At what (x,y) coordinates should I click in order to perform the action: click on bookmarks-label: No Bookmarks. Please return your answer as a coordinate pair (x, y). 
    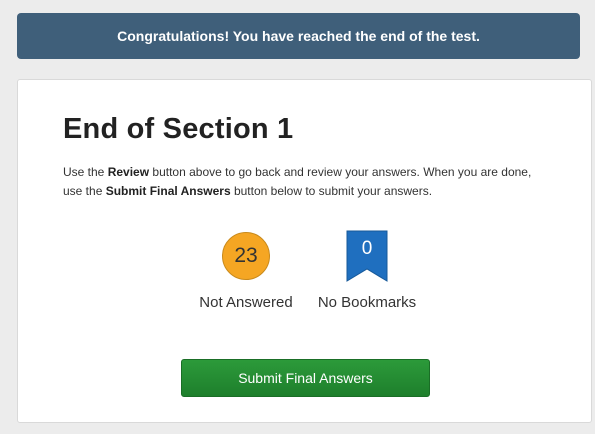
    Looking at the image, I should click on (367, 302).